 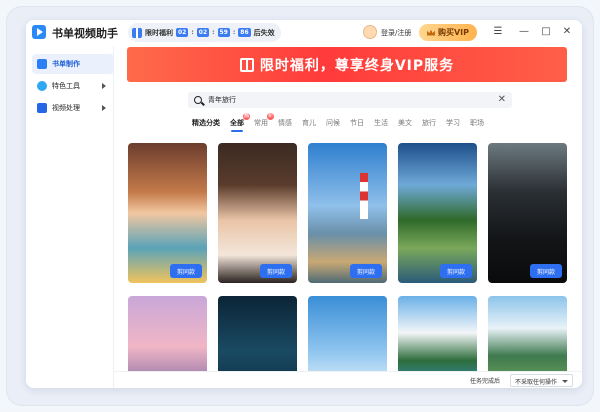 I want to click on tab-travel: 旅行, so click(x=429, y=123).